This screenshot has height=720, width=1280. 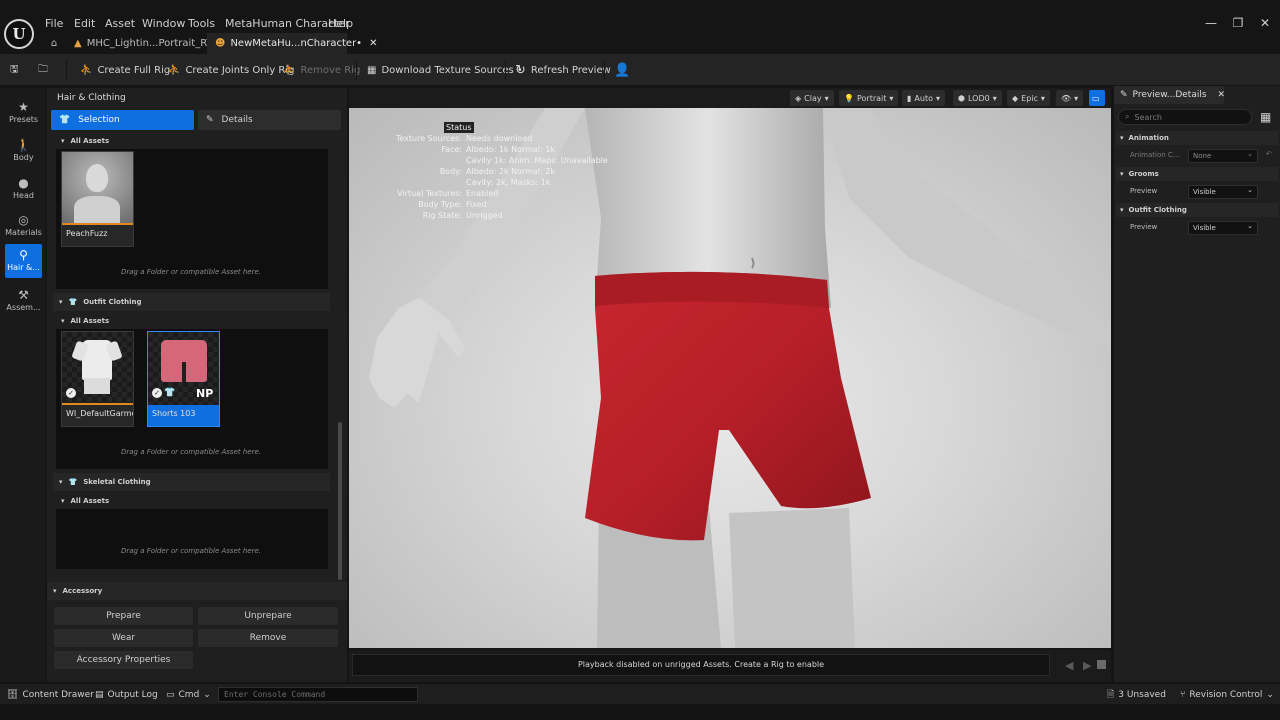 What do you see at coordinates (163, 23) in the screenshot?
I see `menu-window: Window` at bounding box center [163, 23].